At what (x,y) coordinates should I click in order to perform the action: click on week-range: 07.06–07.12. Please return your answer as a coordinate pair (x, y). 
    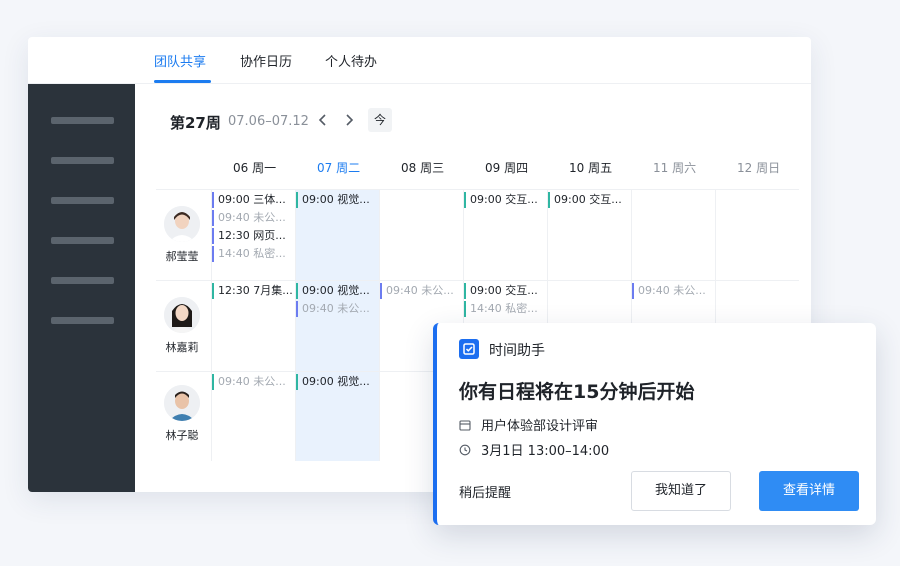
    Looking at the image, I should click on (268, 121).